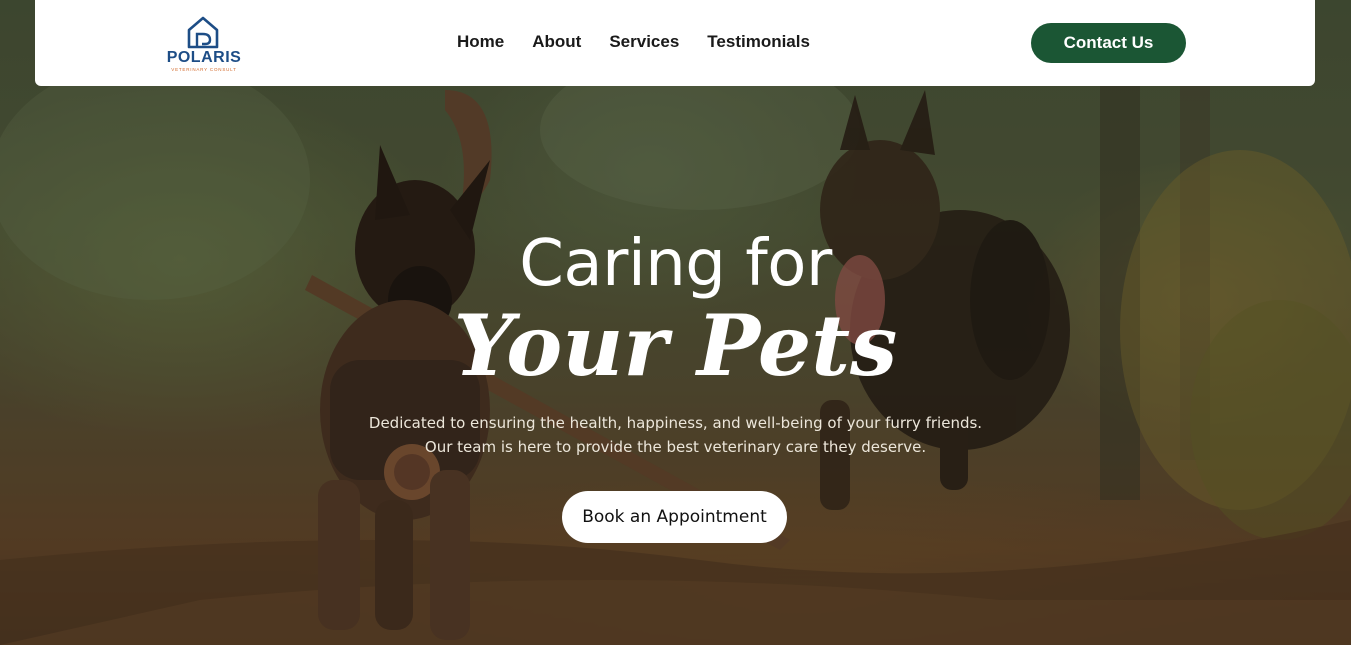  What do you see at coordinates (204, 69) in the screenshot?
I see `brand-tagline: VETERINARY CONSULT` at bounding box center [204, 69].